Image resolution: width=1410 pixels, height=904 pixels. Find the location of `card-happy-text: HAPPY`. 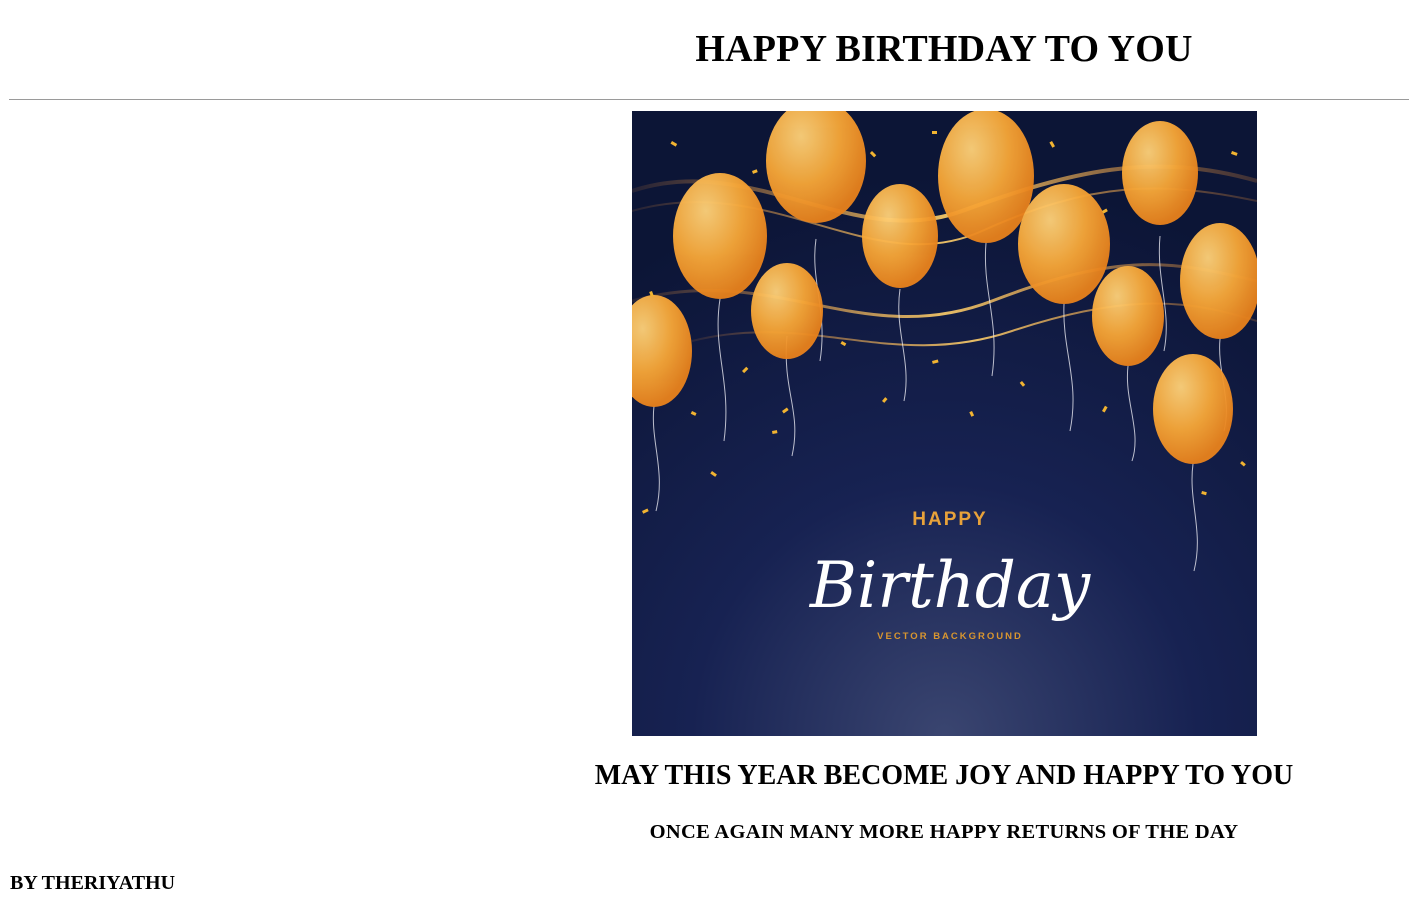

card-happy-text: HAPPY is located at coordinates (949, 519).